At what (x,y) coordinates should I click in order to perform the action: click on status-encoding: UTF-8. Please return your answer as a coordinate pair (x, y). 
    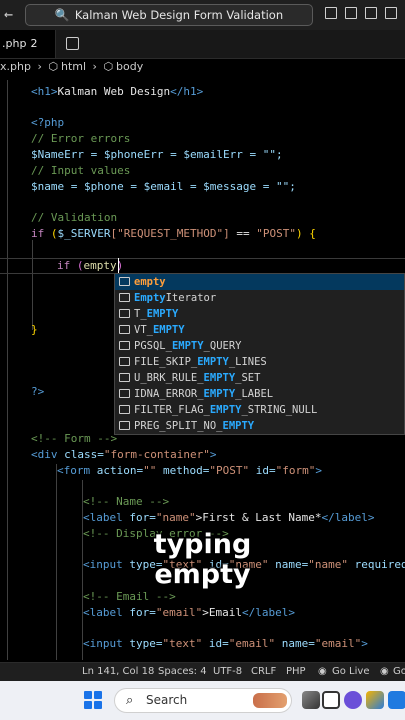
    Looking at the image, I should click on (227, 671).